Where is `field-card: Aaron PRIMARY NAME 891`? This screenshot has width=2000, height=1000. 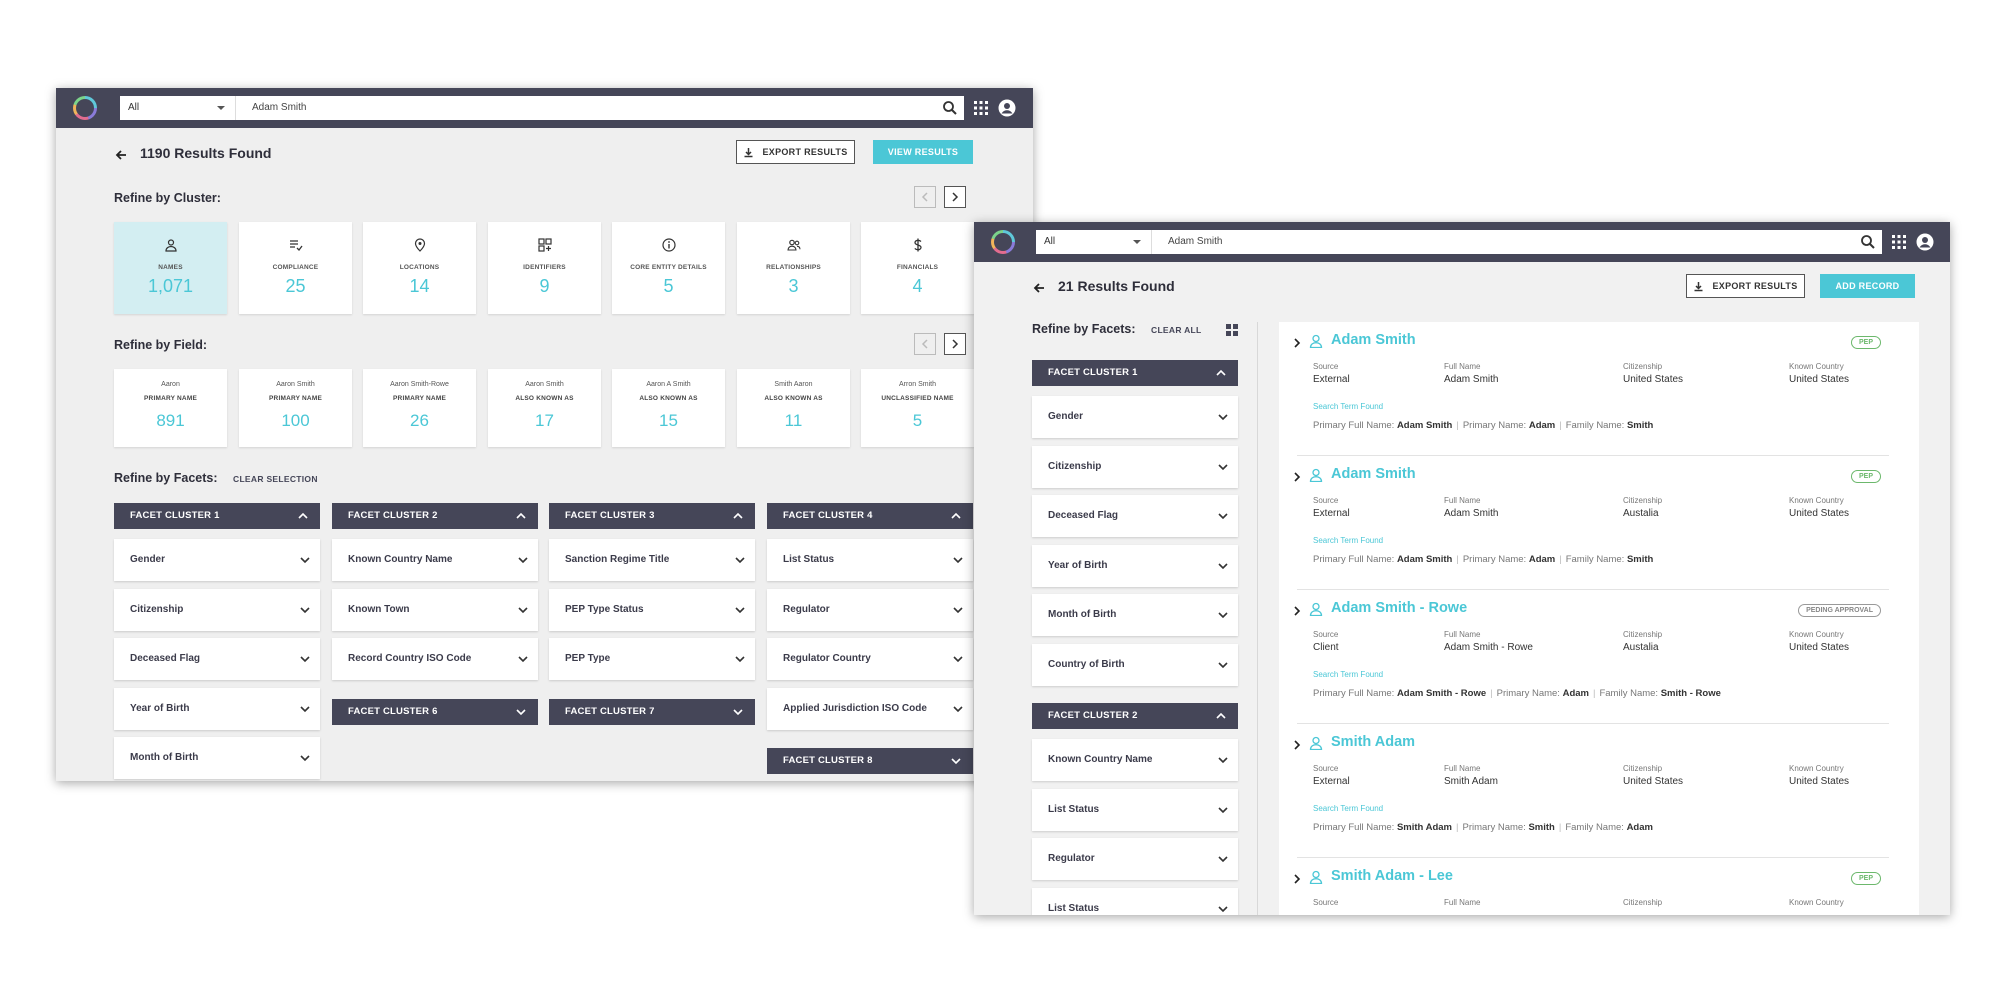 field-card: Aaron PRIMARY NAME 891 is located at coordinates (170, 408).